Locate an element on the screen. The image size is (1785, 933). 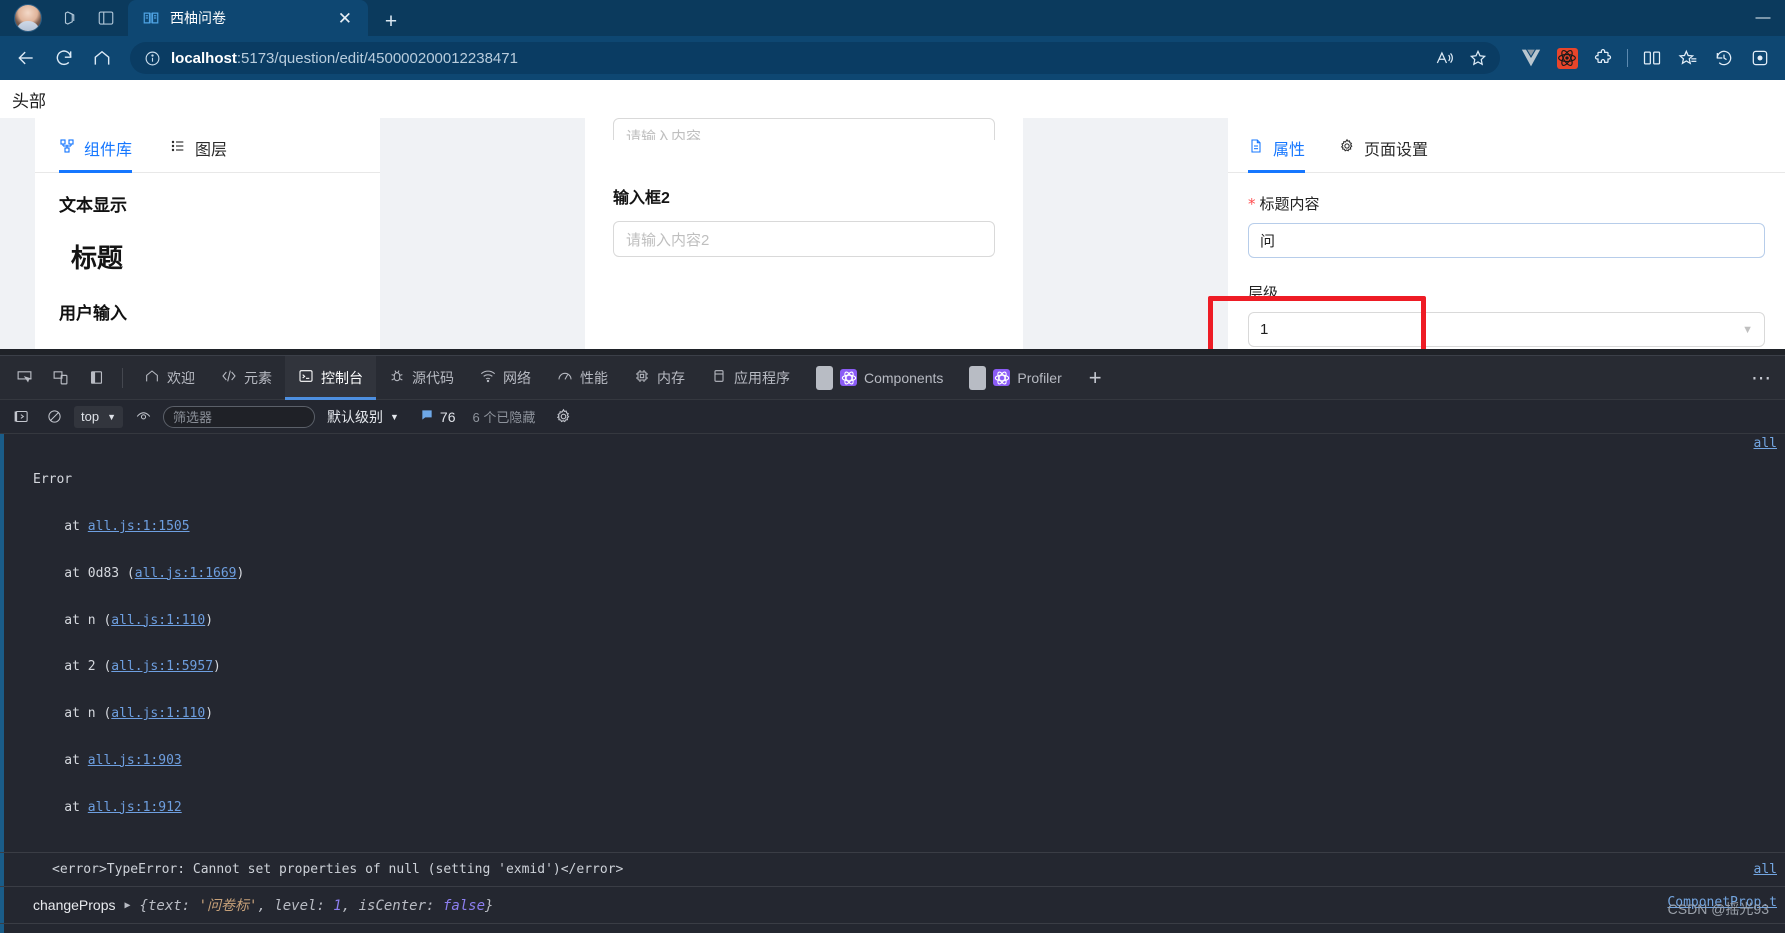
devtools-tab-components: Components is located at coordinates (879, 378).